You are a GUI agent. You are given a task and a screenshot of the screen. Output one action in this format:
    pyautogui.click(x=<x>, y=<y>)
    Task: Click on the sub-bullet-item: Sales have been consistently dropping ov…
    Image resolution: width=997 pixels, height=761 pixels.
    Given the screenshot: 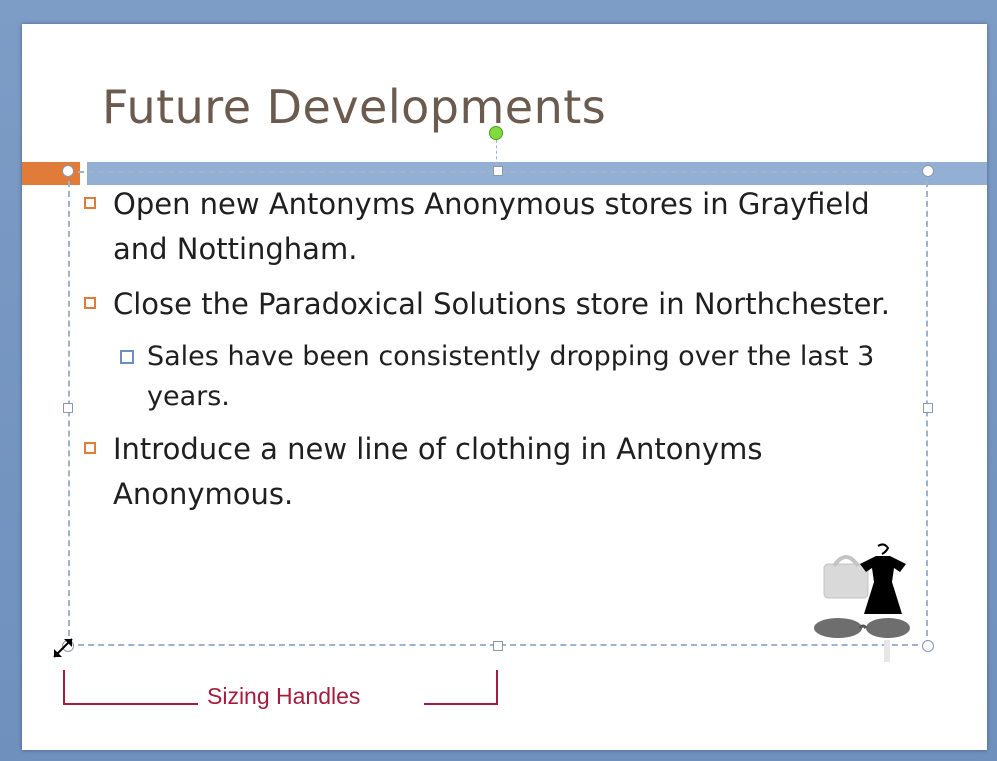 What is the action you would take?
    pyautogui.click(x=500, y=377)
    